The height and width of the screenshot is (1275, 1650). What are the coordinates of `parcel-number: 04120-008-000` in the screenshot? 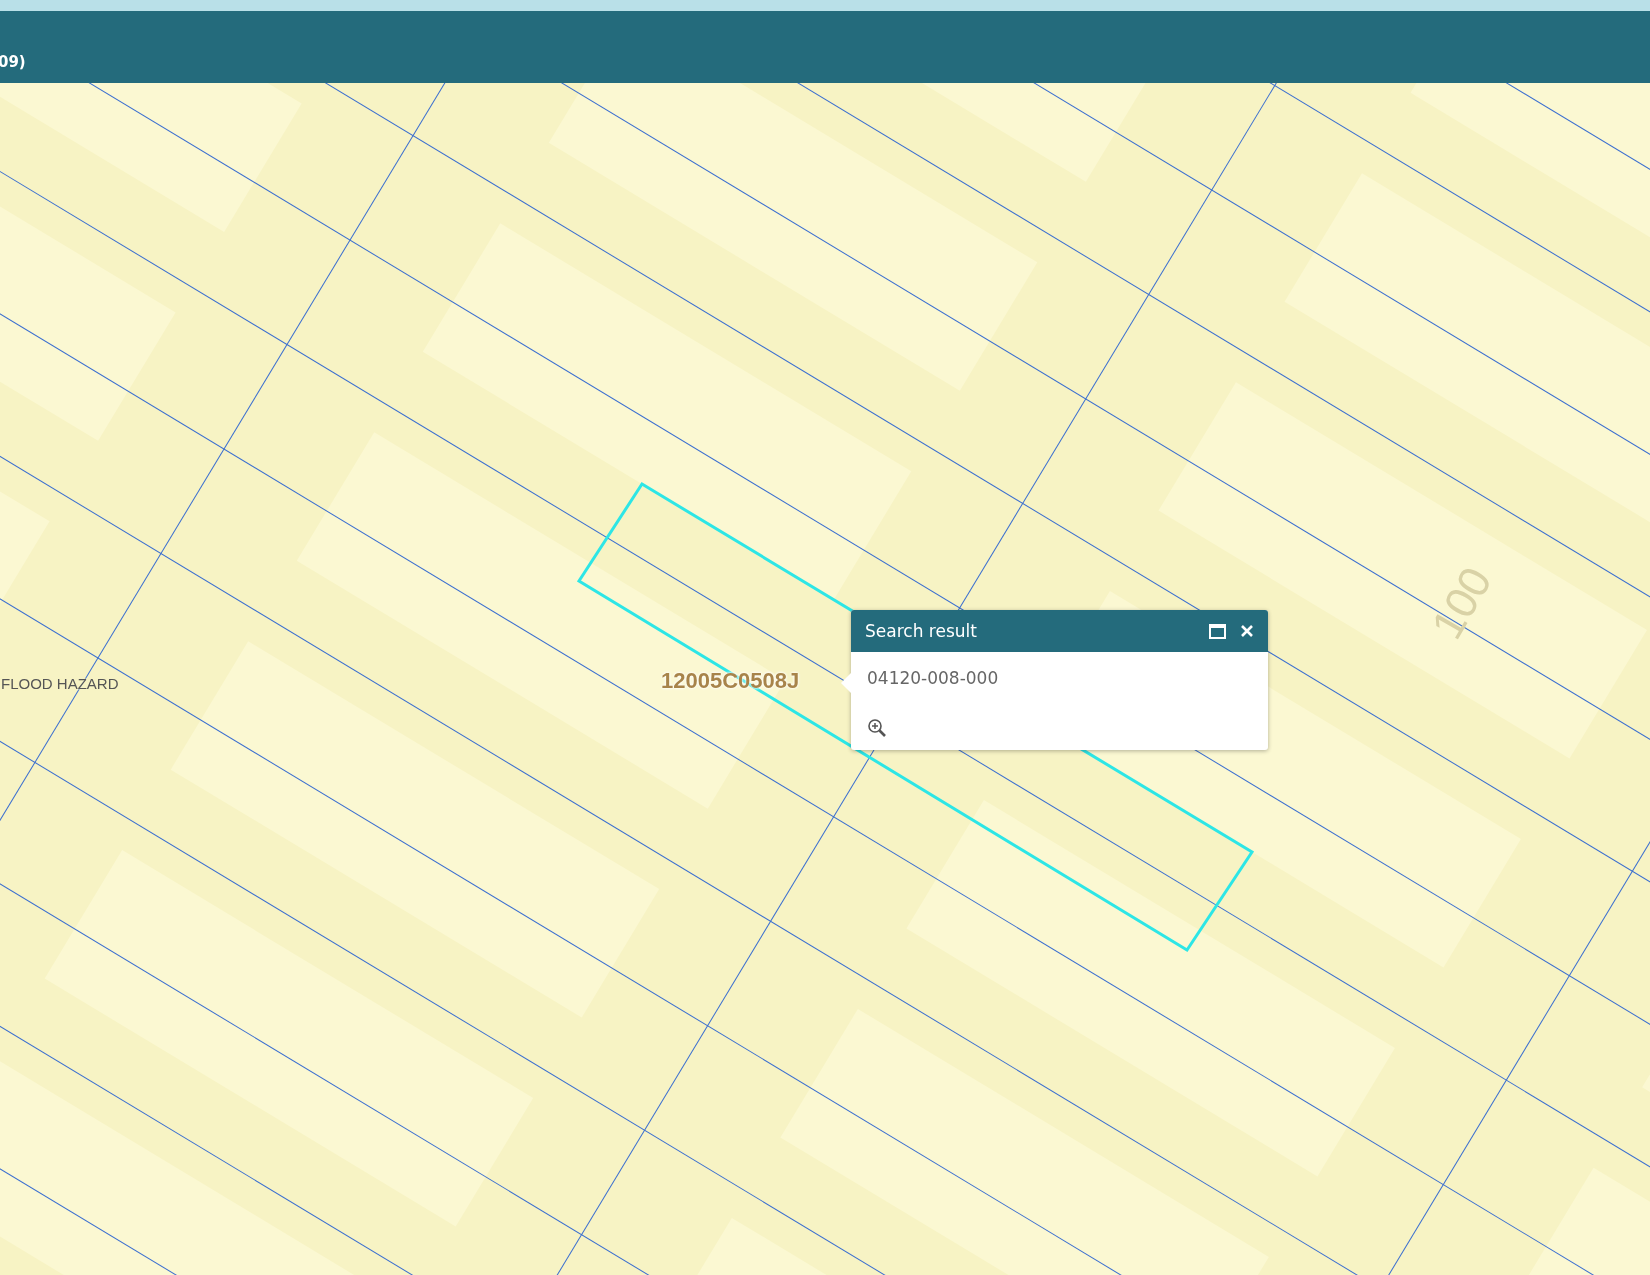 It's located at (933, 678).